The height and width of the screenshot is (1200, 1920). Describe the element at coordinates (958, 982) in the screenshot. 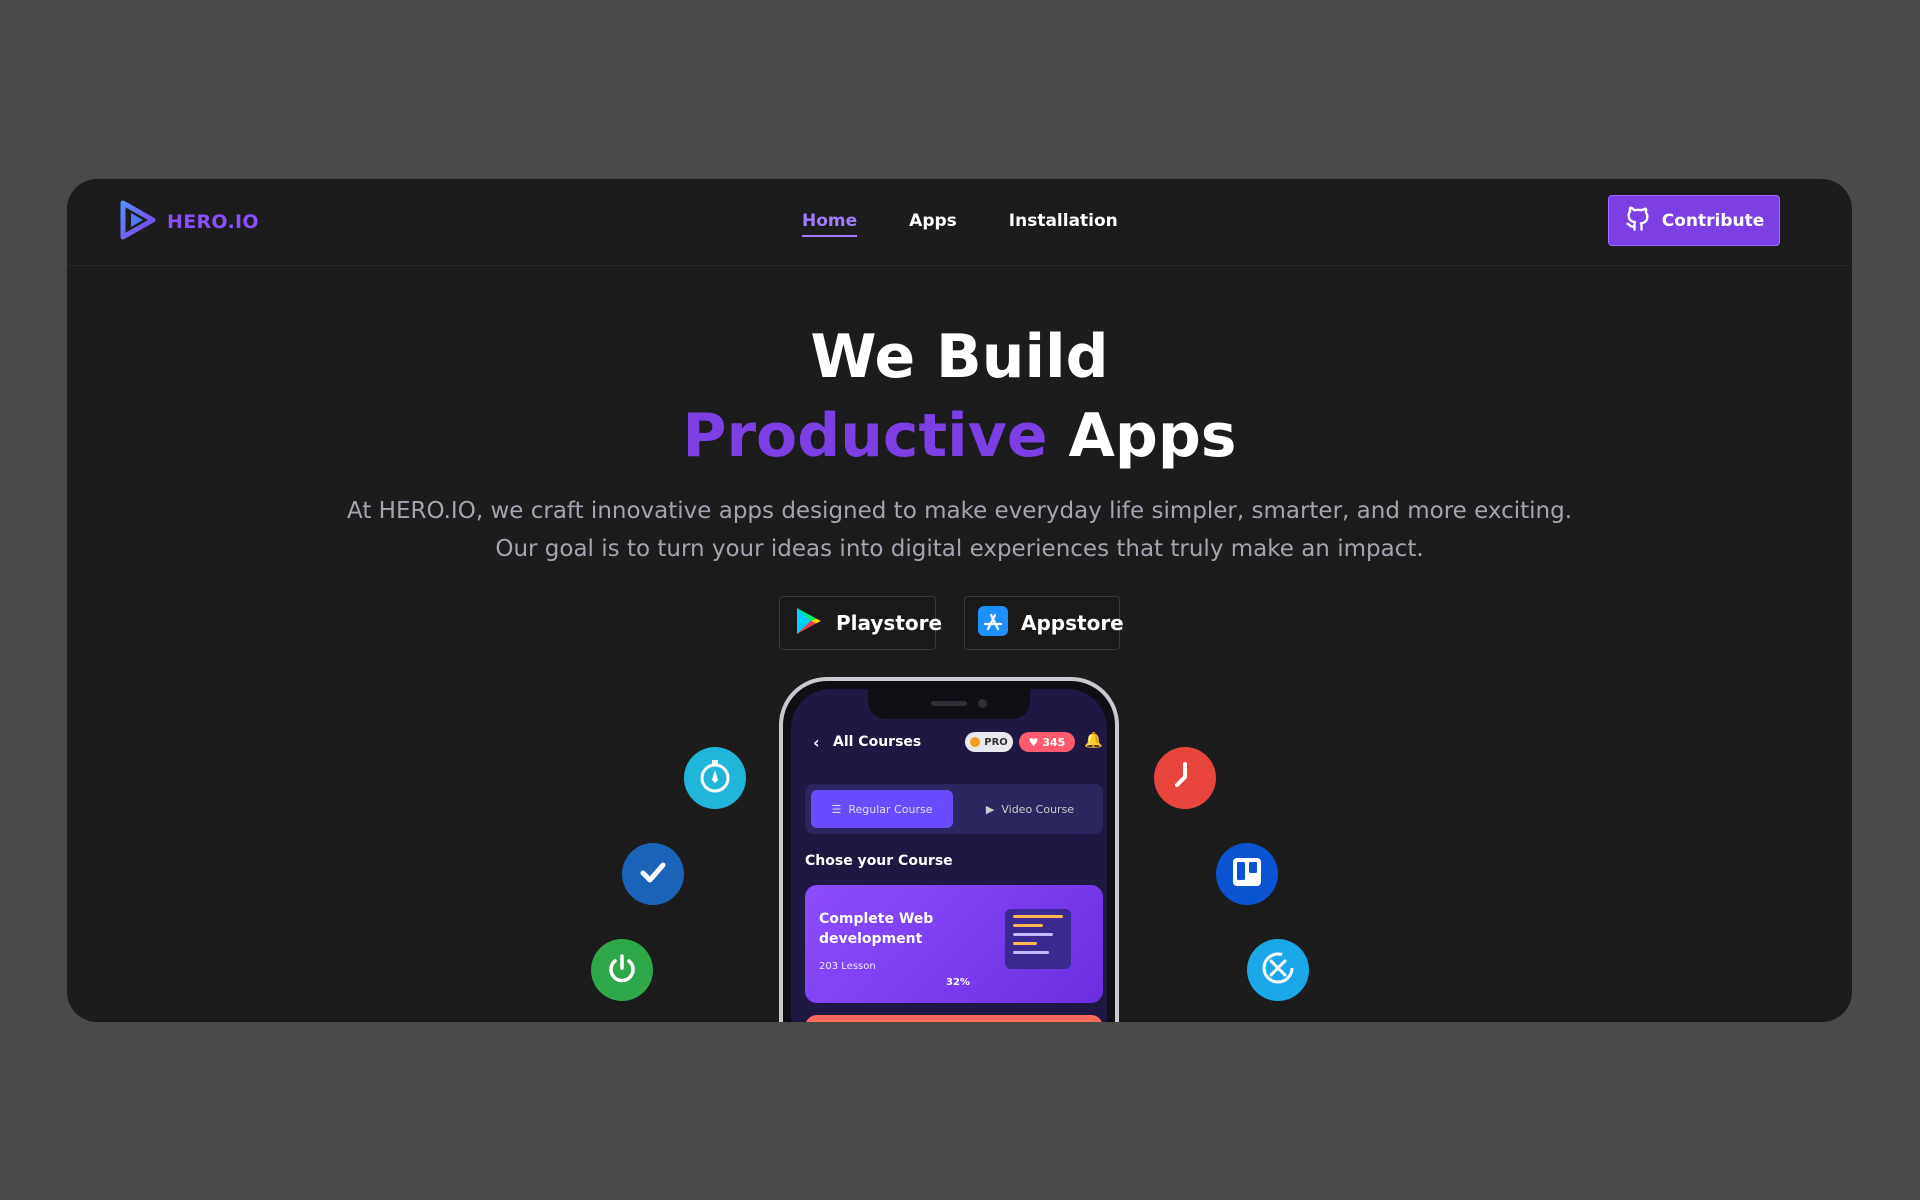

I see `course-progress: 32%` at that location.